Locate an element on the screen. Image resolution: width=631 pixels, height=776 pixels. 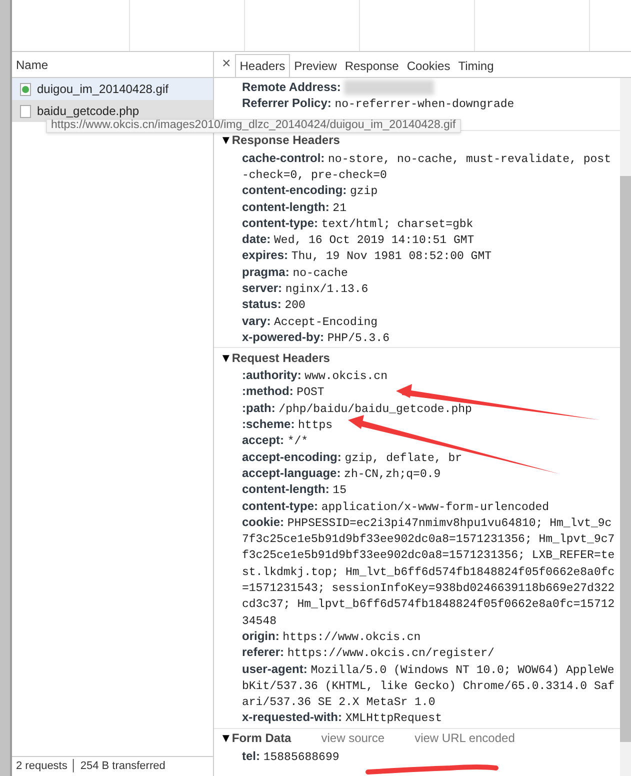
column-header: Name is located at coordinates (32, 65).